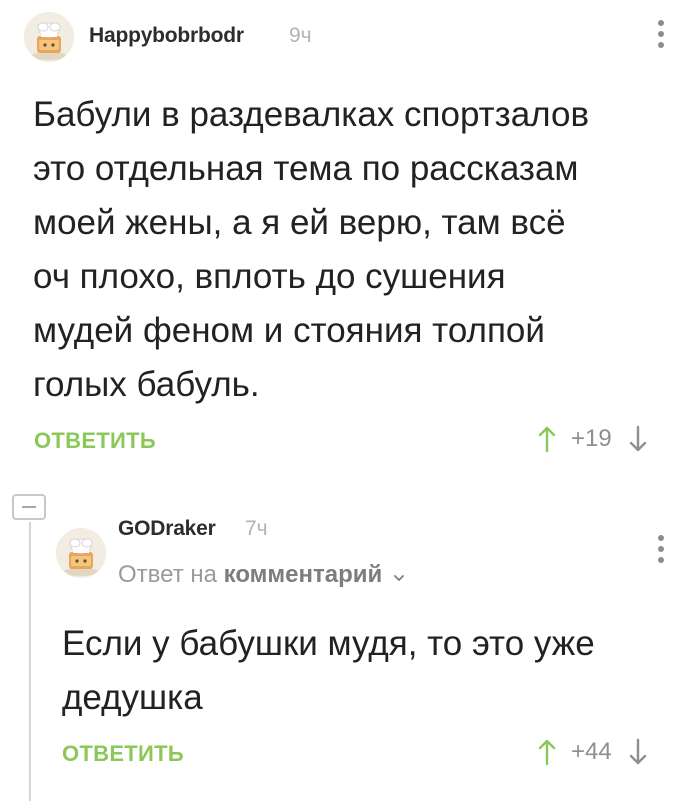 The width and height of the screenshot is (700, 801). I want to click on comment-text-line: оч плохо, вплоть до сушения, so click(269, 276).